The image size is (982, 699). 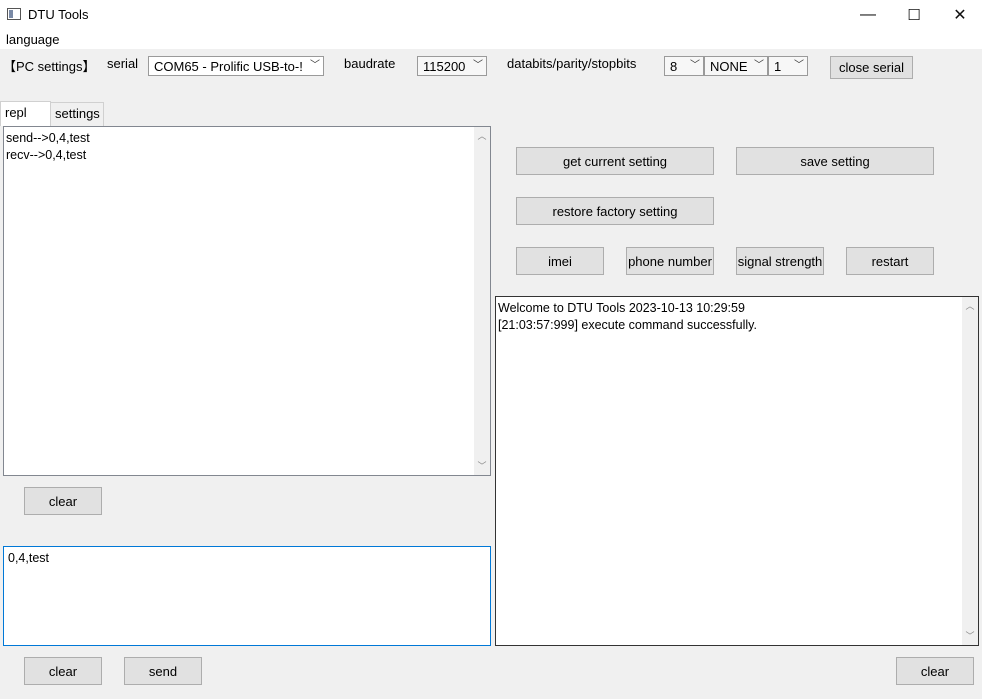 I want to click on menu-language: language, so click(x=33, y=39).